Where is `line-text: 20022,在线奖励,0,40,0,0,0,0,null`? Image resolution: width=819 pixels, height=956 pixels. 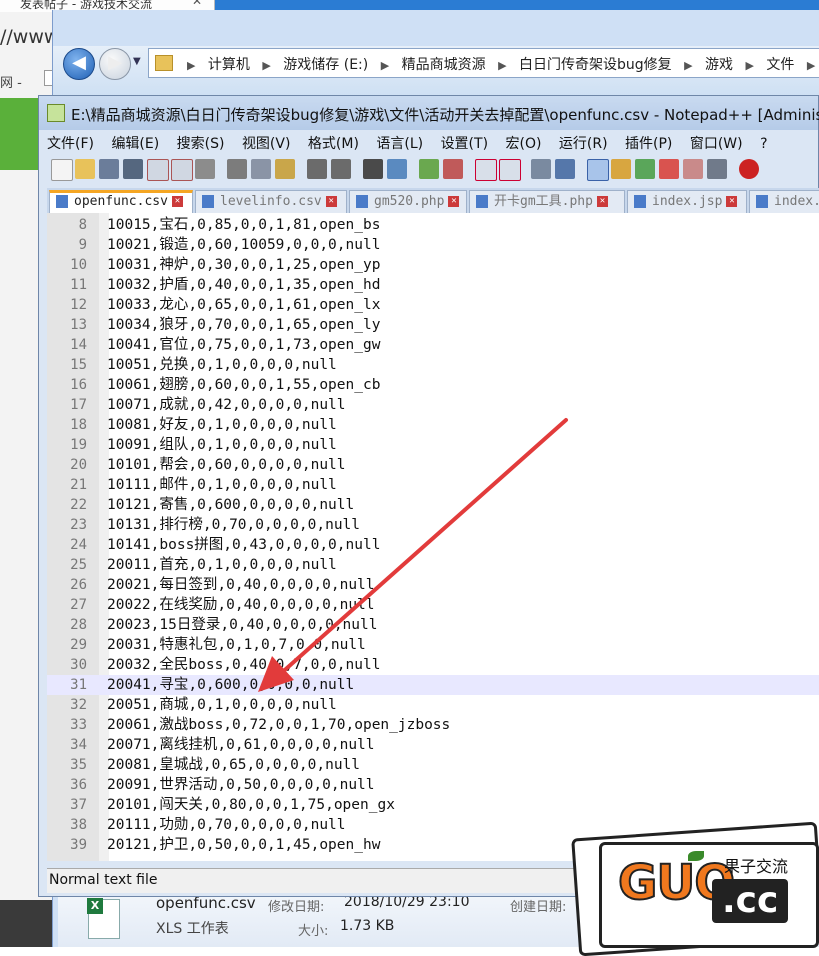
line-text: 20022,在线奖励,0,40,0,0,0,0,null is located at coordinates (241, 605).